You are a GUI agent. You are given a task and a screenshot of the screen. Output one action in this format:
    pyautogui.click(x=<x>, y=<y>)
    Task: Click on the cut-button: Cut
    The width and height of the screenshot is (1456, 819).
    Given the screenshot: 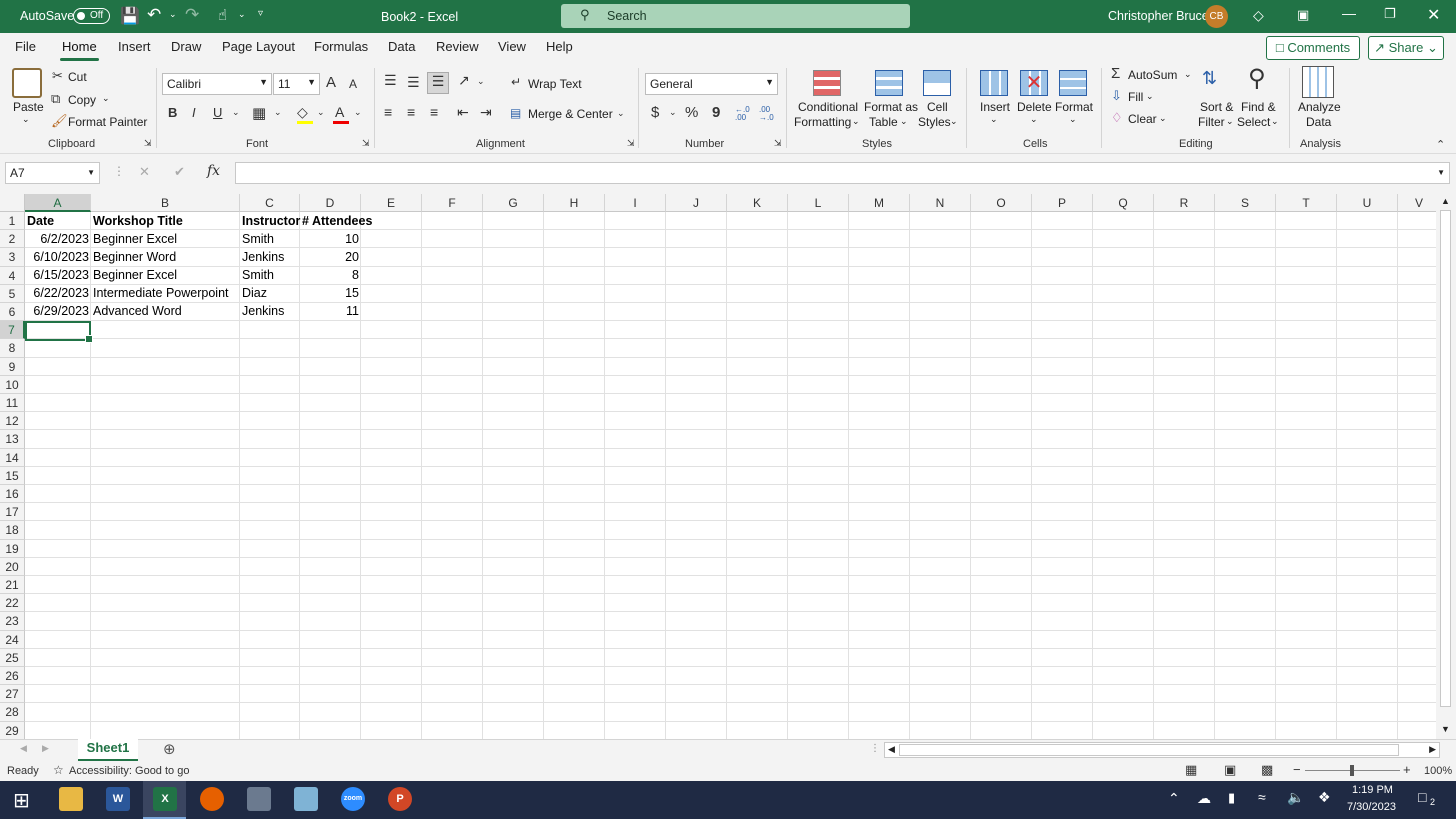 What is the action you would take?
    pyautogui.click(x=77, y=77)
    